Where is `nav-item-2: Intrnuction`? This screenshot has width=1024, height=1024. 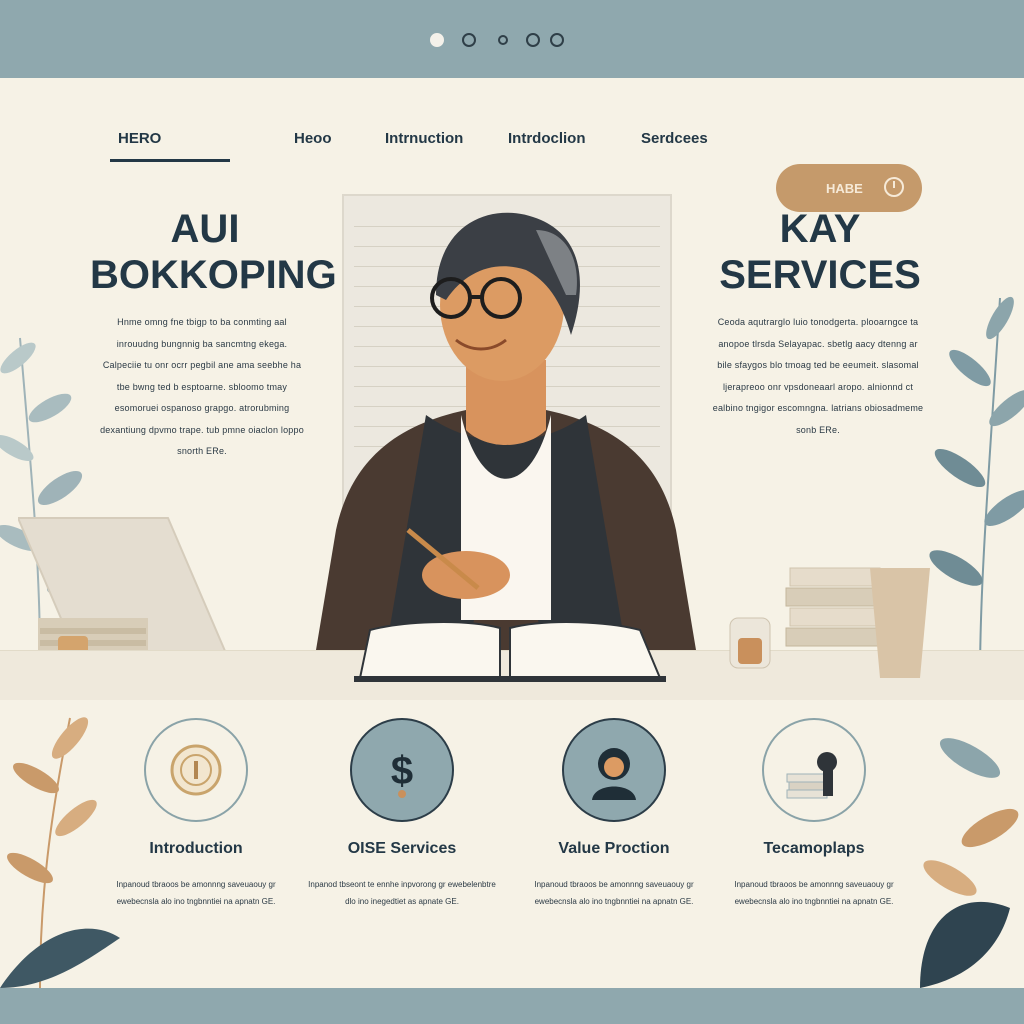
nav-item-2: Intrnuction is located at coordinates (424, 138).